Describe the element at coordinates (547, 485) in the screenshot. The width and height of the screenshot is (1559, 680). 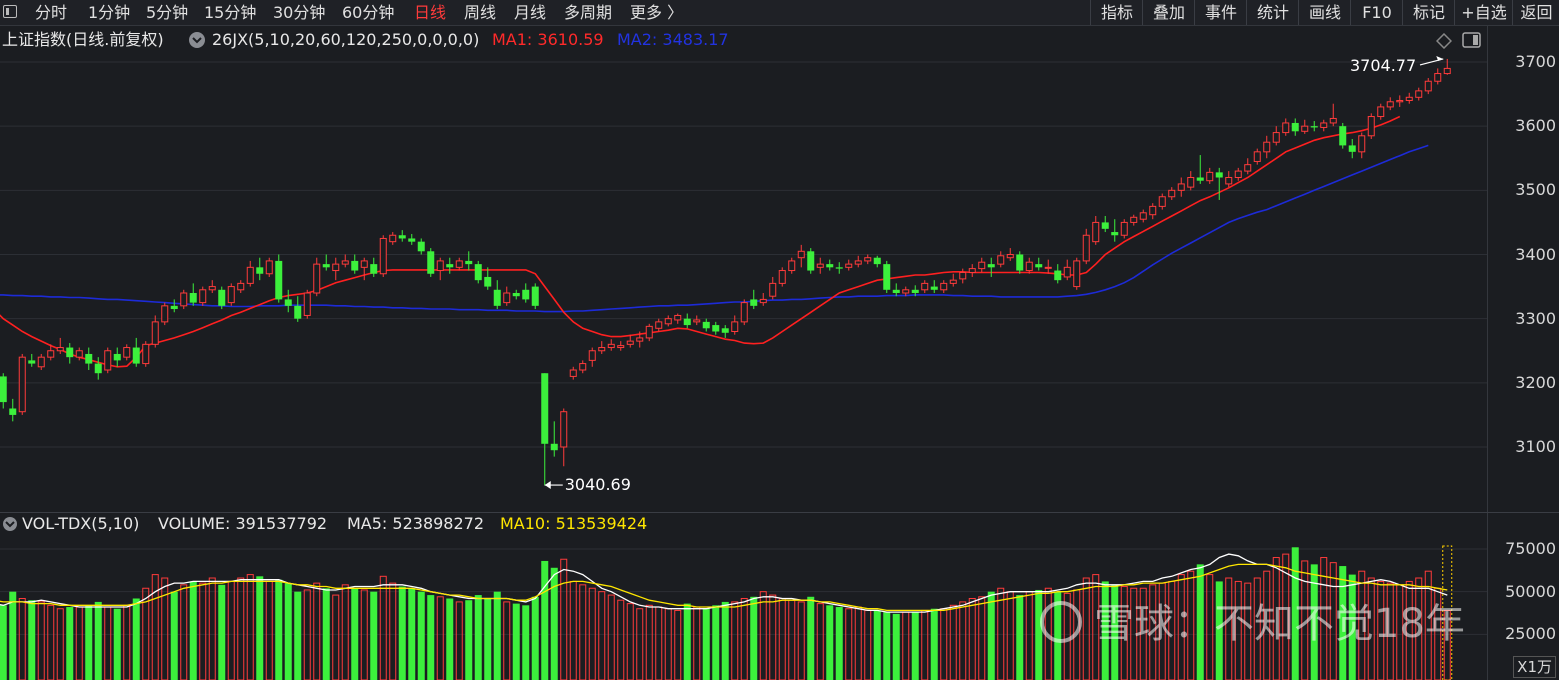
I see `low-arrow-head` at that location.